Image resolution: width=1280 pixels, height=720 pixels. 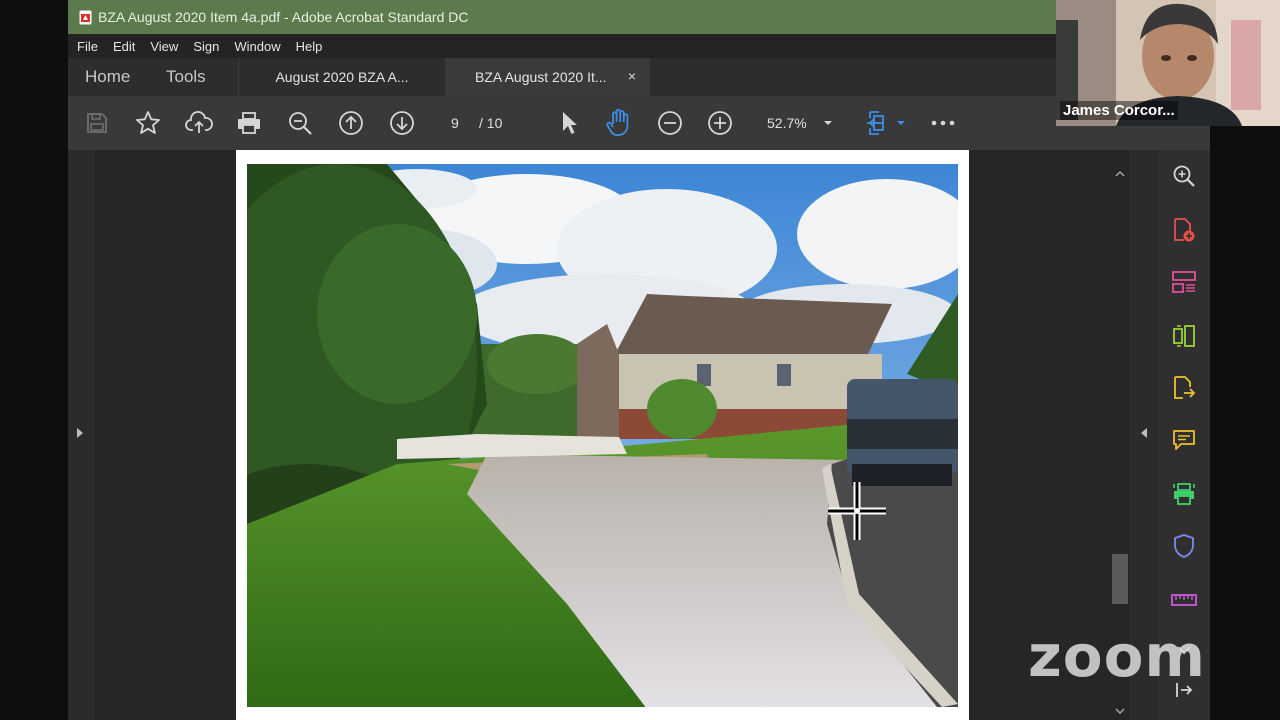 What do you see at coordinates (787, 123) in the screenshot?
I see `zoom-level-field: 52.7%` at bounding box center [787, 123].